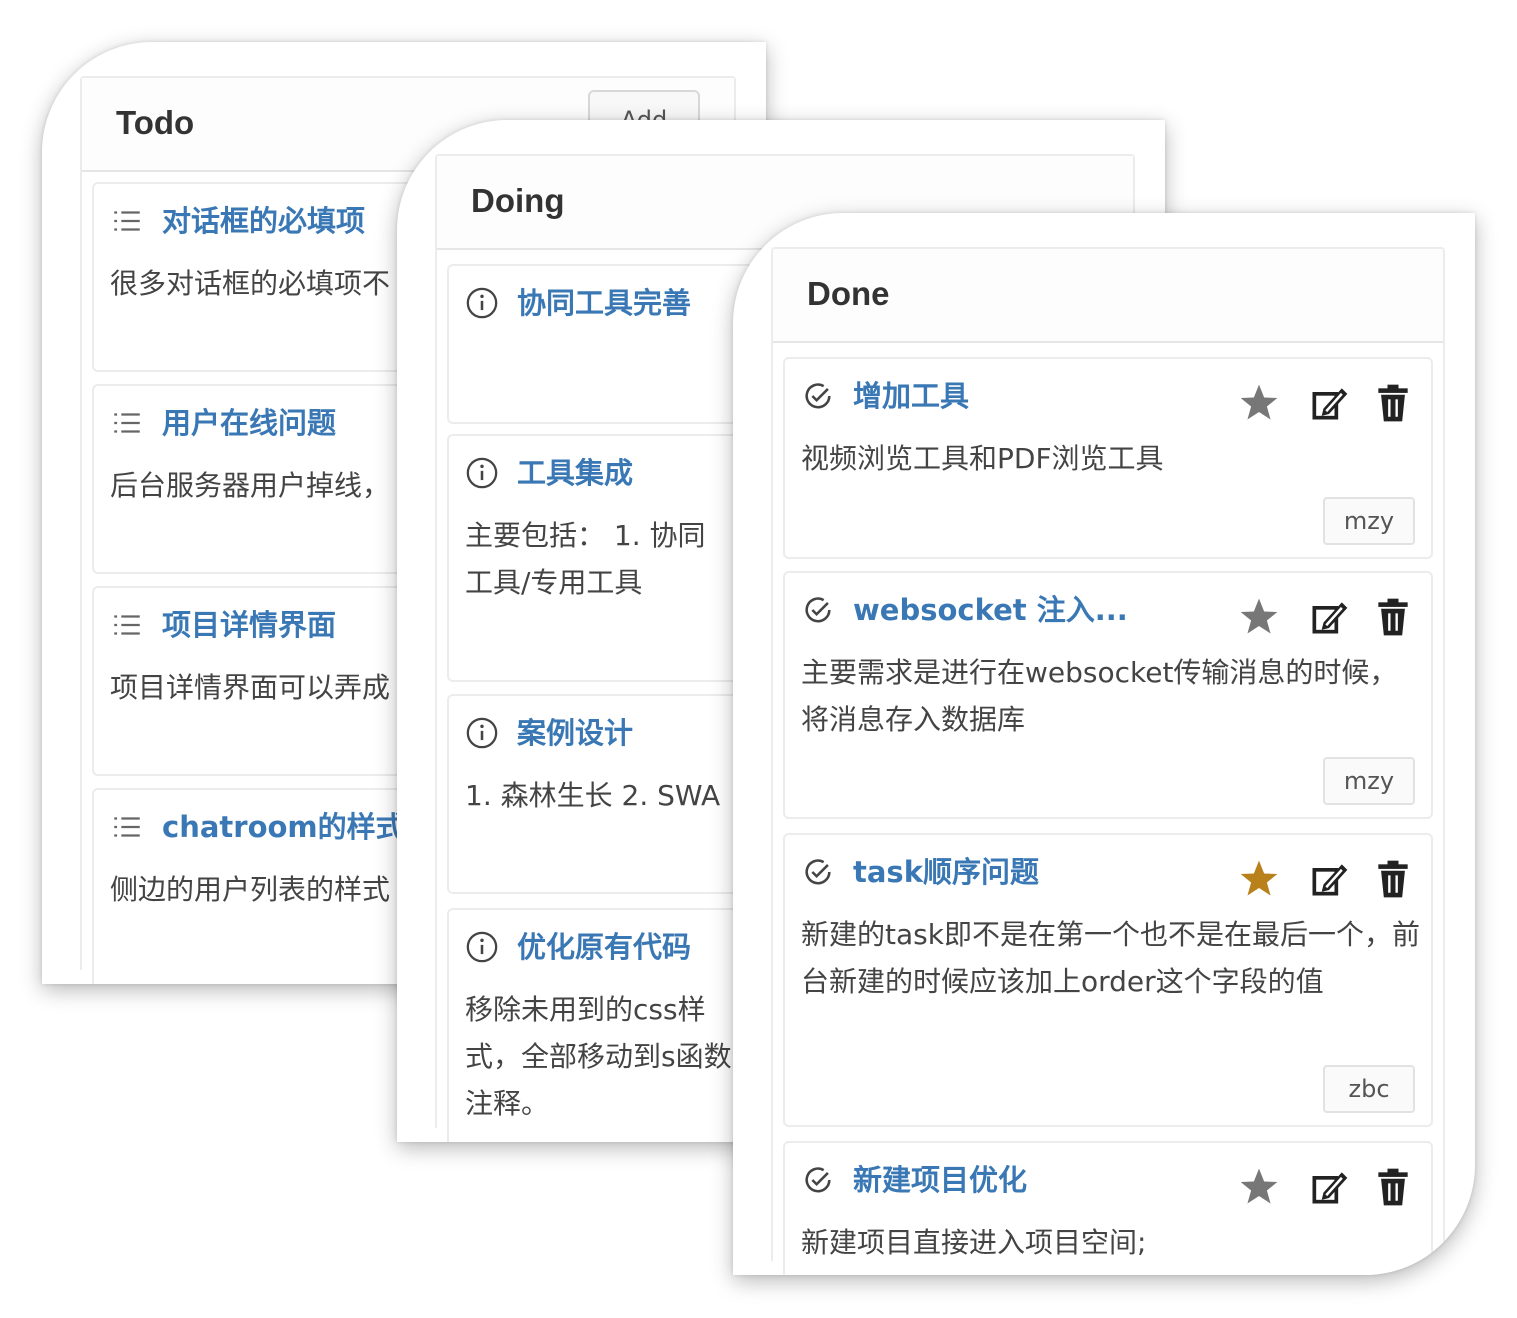 This screenshot has width=1517, height=1318. What do you see at coordinates (155, 122) in the screenshot?
I see `todo-column-title: Todo` at bounding box center [155, 122].